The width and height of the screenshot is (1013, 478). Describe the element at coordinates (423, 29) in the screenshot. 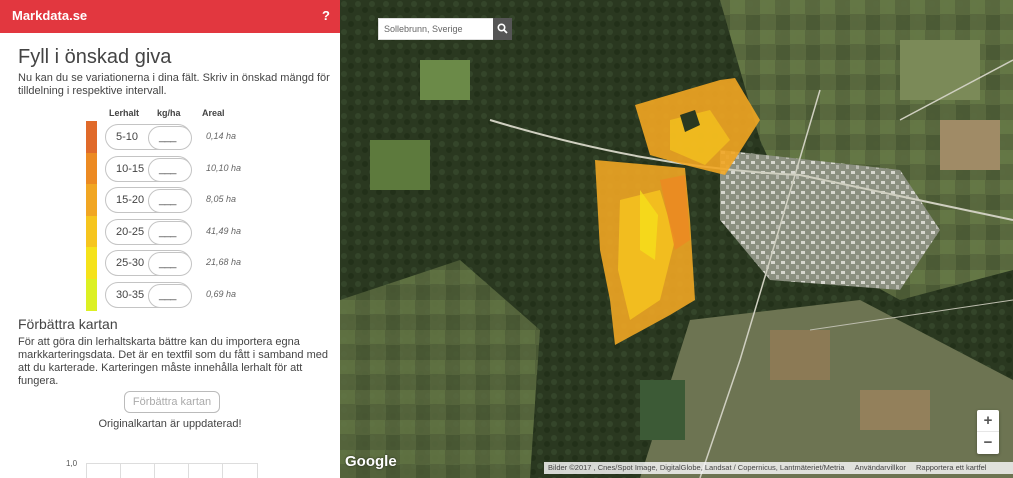

I see `map-search-value: Sollebrunn, Sverige` at that location.